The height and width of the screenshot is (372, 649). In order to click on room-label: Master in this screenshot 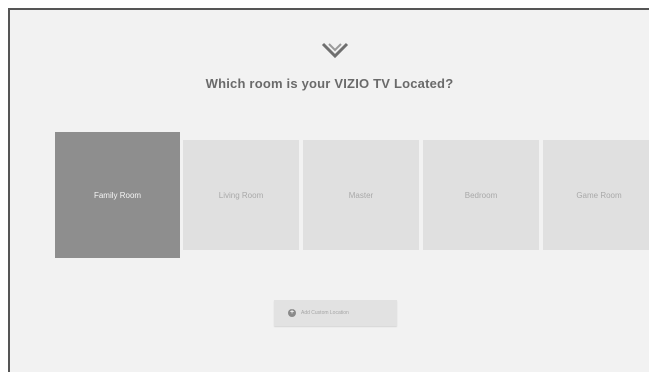, I will do `click(361, 195)`.